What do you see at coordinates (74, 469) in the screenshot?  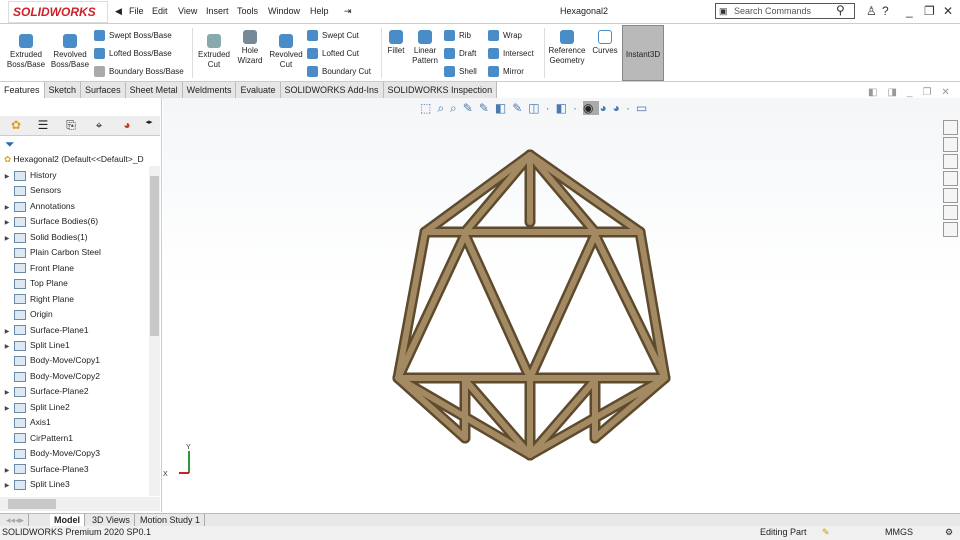 I see `tree-item: ▶ Surface-Plane3` at bounding box center [74, 469].